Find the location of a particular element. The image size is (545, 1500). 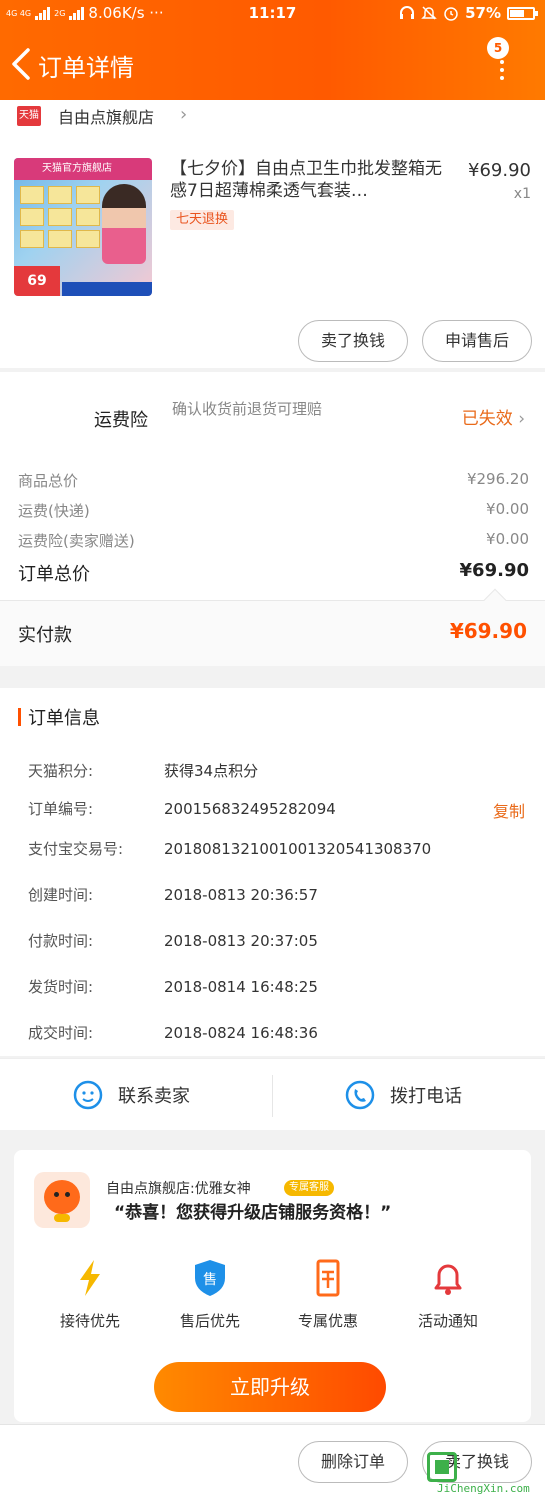

info-value-created: 2018-0813 20:36:57 is located at coordinates (241, 895).